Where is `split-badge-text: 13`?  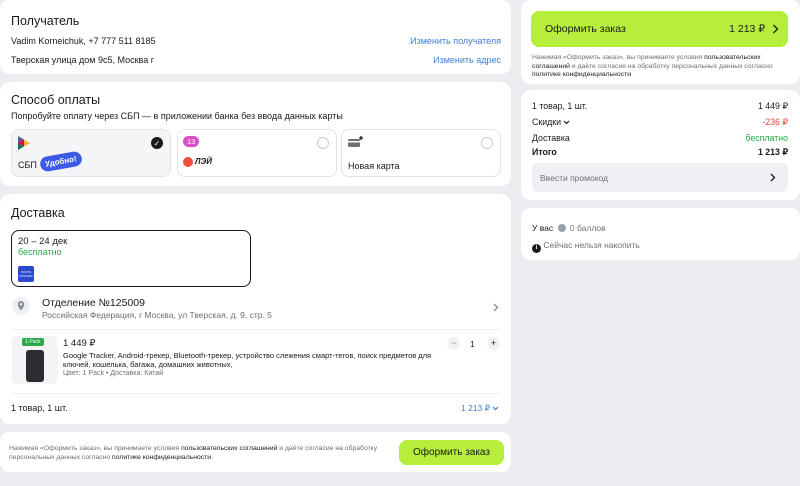
split-badge-text: 13 is located at coordinates (191, 141).